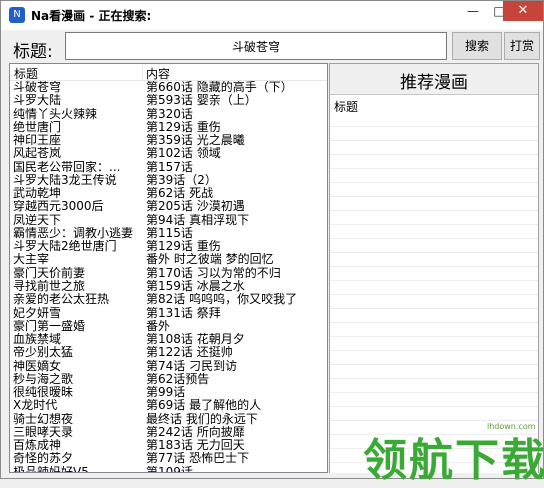 The width and height of the screenshot is (544, 488). What do you see at coordinates (43, 432) in the screenshot?
I see `result-title: 三眼哮天录` at bounding box center [43, 432].